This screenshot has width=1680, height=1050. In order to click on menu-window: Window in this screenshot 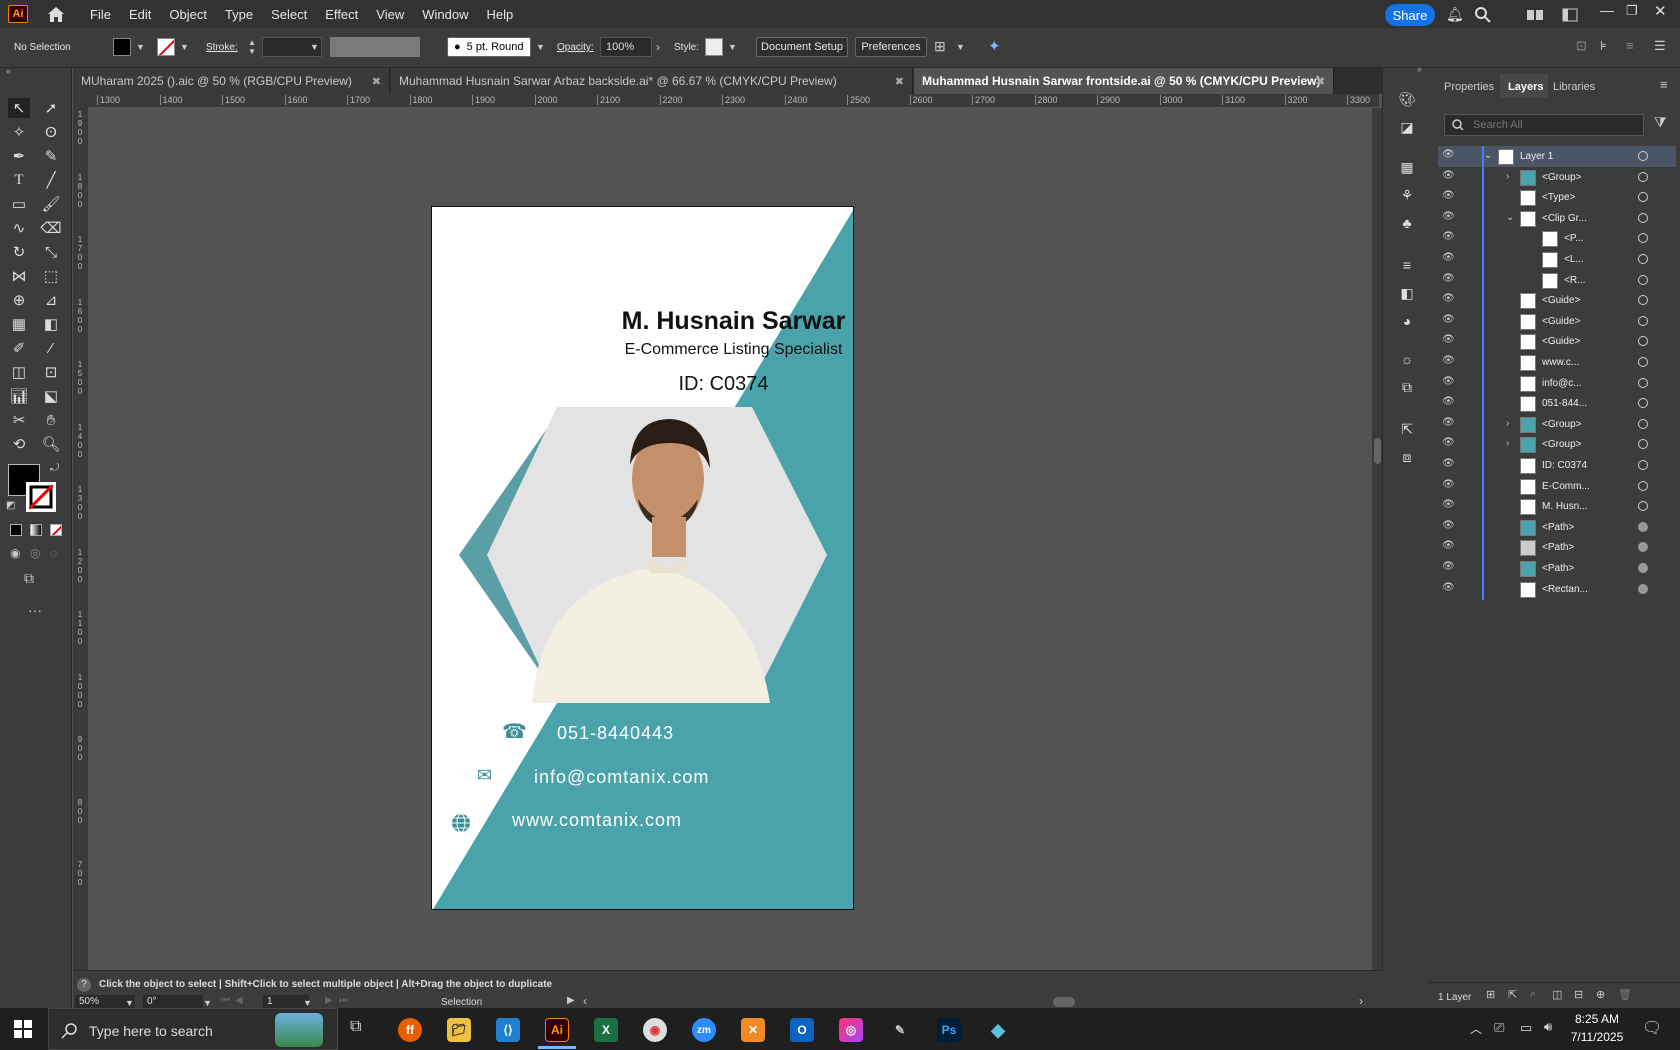, I will do `click(445, 14)`.